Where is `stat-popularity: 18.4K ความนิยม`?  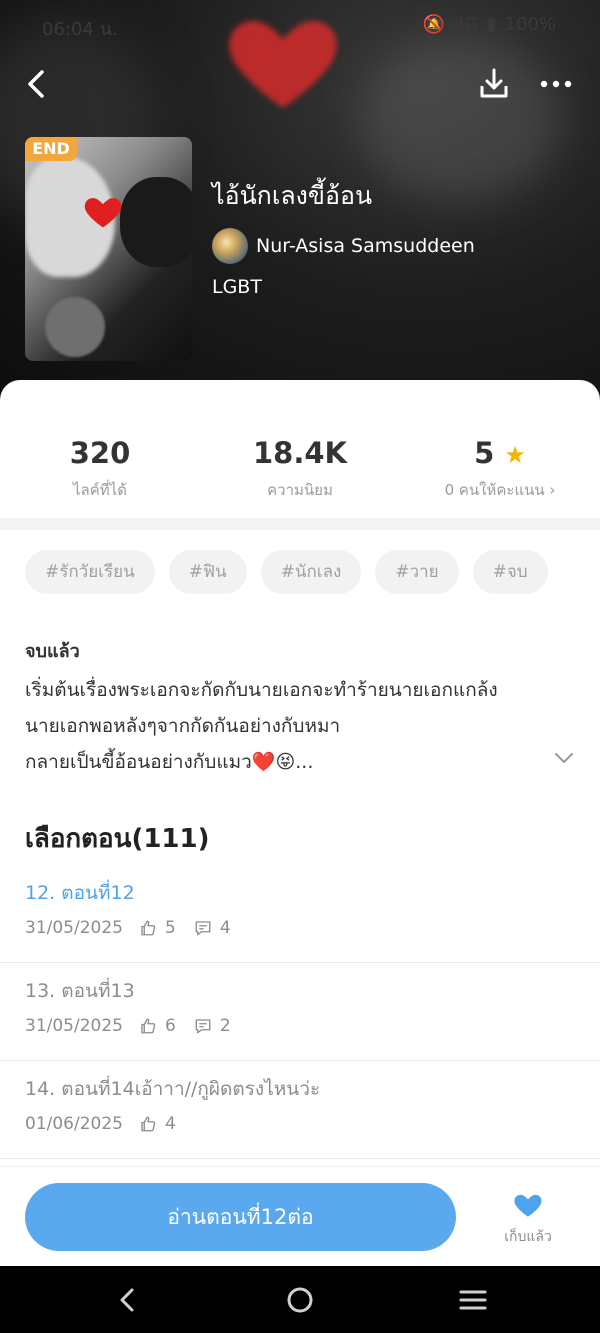
stat-popularity: 18.4K ความนิยม is located at coordinates (300, 469).